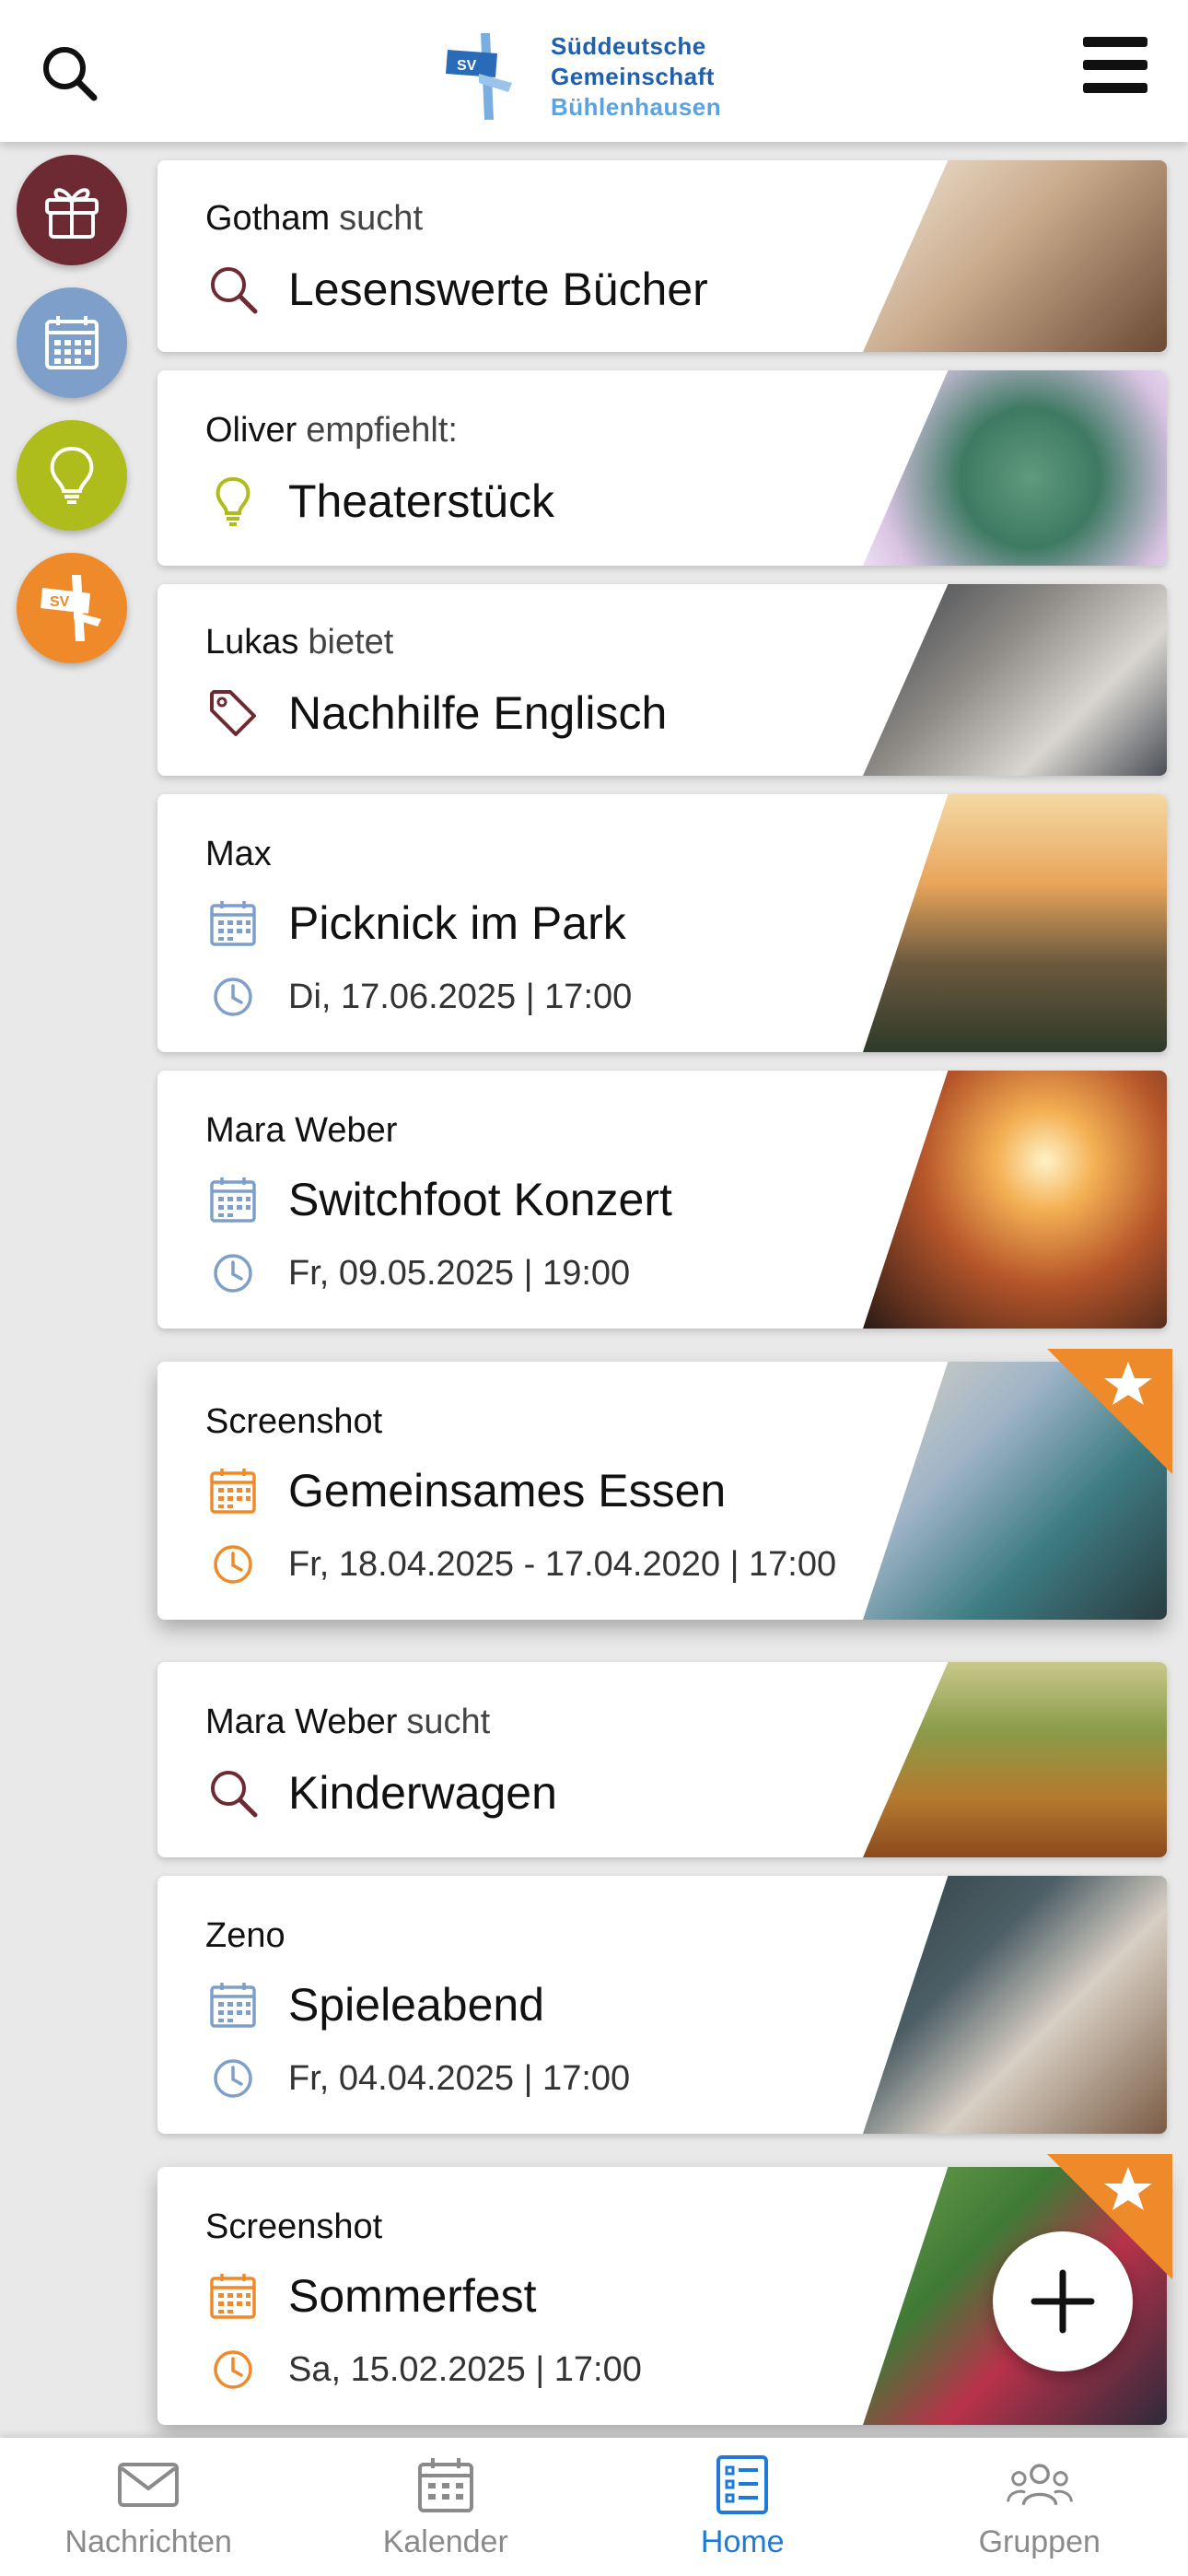 This screenshot has width=1188, height=2576. What do you see at coordinates (637, 107) in the screenshot?
I see `logo-line-3: Bühlenhausen` at bounding box center [637, 107].